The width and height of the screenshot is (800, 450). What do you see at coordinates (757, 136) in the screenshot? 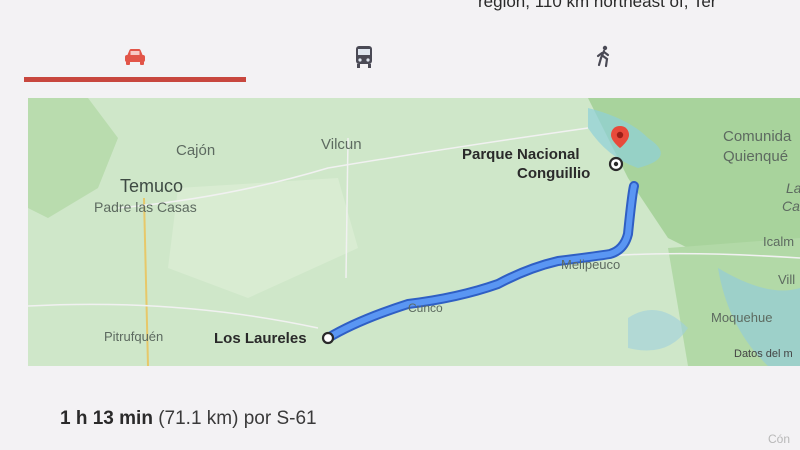
I see `place-label-comunidad: Comunida` at bounding box center [757, 136].